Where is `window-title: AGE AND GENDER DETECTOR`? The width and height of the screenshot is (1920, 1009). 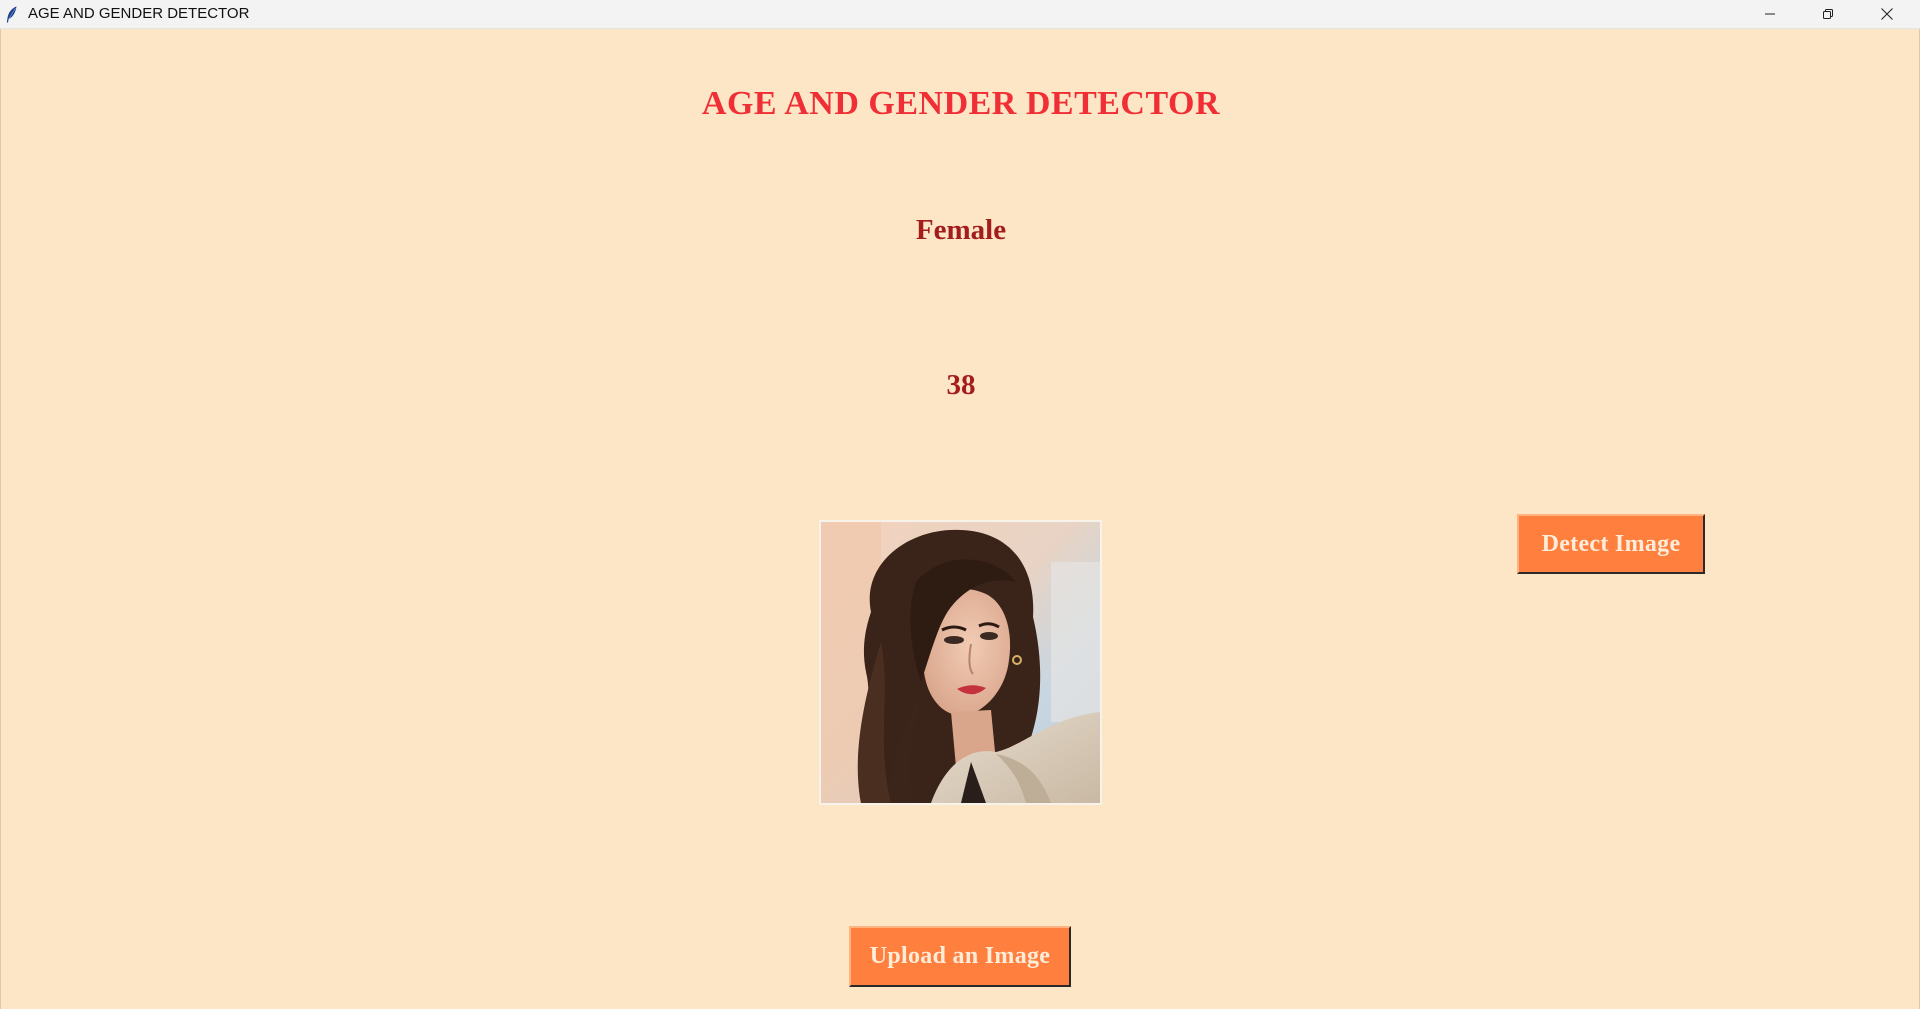
window-title: AGE AND GENDER DETECTOR is located at coordinates (139, 13).